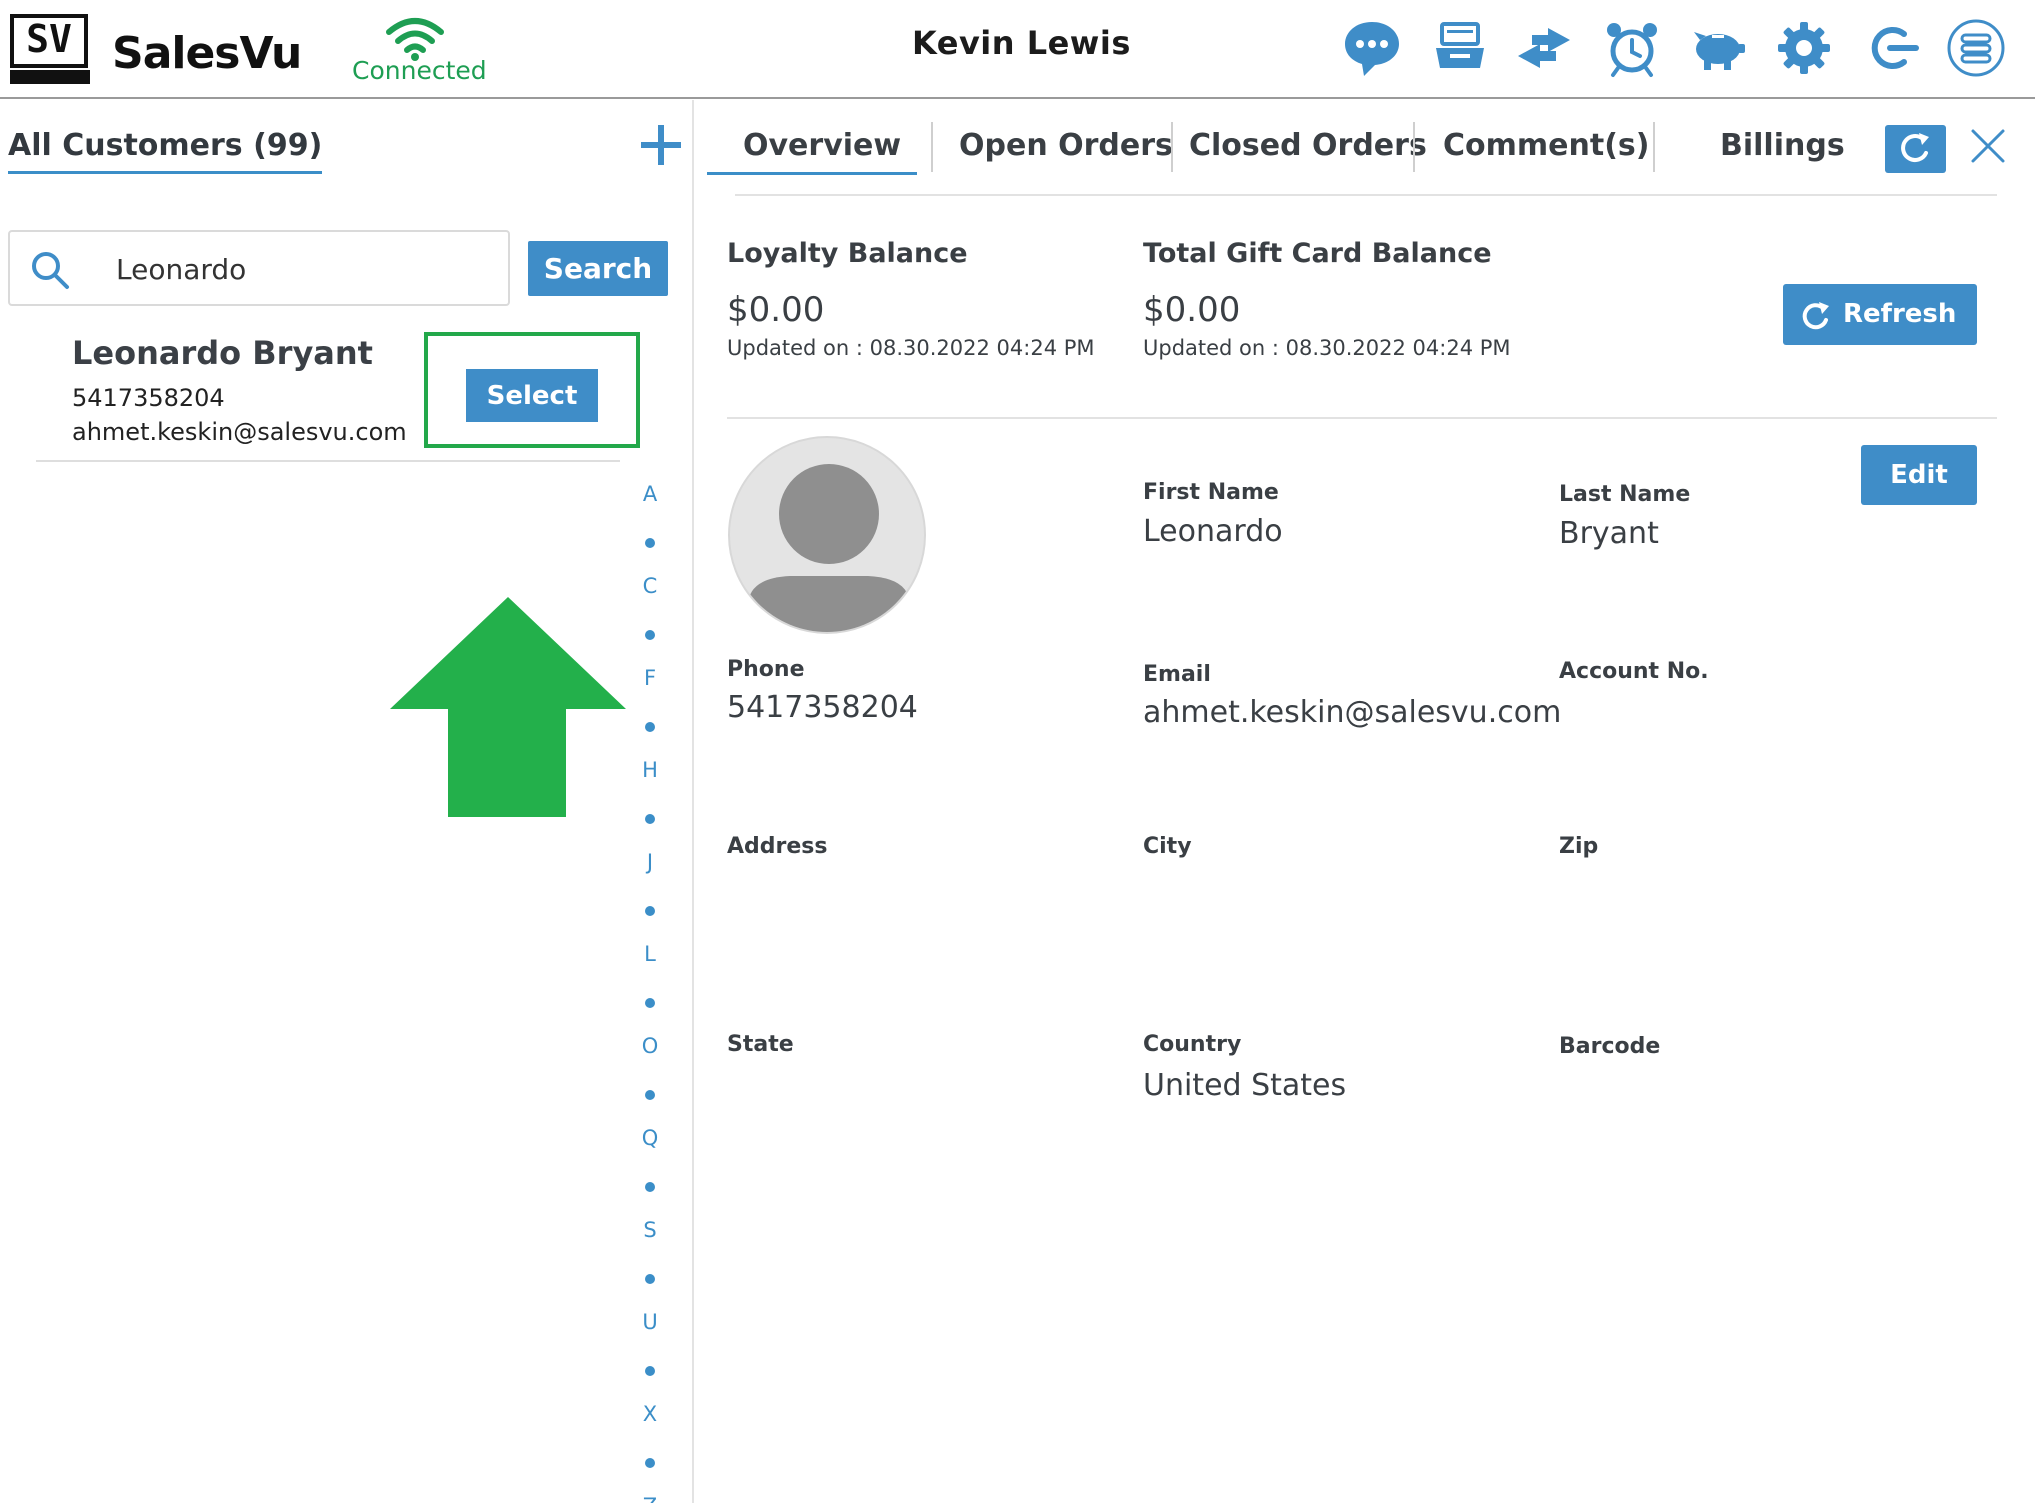  I want to click on account-number-label: Account No., so click(1634, 671).